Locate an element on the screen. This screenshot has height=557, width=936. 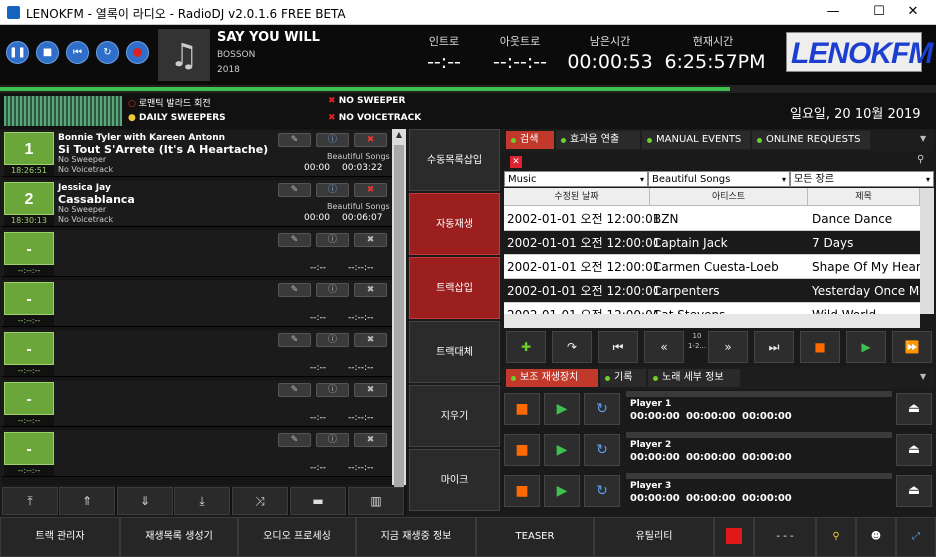
category-select: Beautiful Songs ▾ is located at coordinates (719, 179).